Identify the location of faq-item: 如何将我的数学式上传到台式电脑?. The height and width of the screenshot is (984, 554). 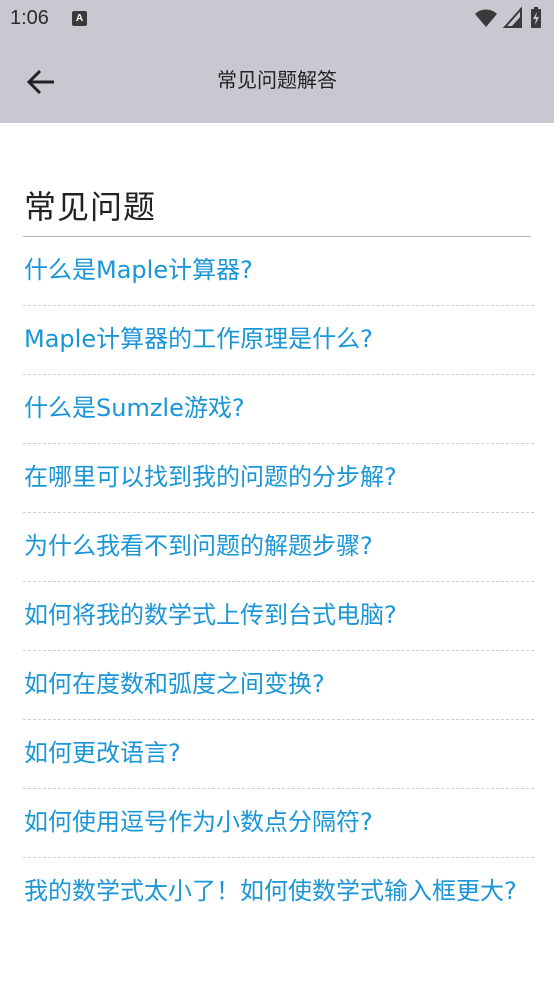
(278, 616).